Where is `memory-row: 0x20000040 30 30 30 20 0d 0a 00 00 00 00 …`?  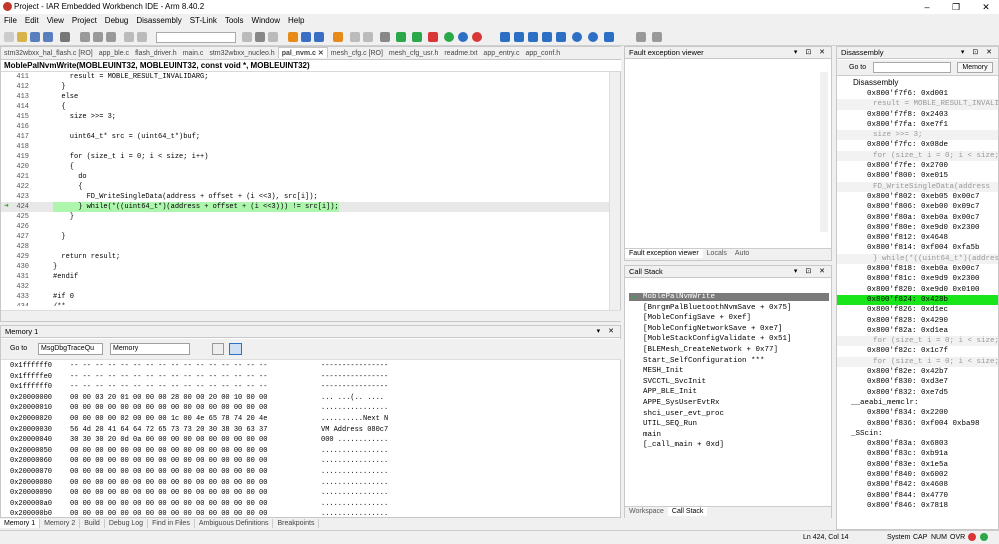 memory-row: 0x20000040 30 30 30 20 0d 0a 00 00 00 00 … is located at coordinates (305, 440).